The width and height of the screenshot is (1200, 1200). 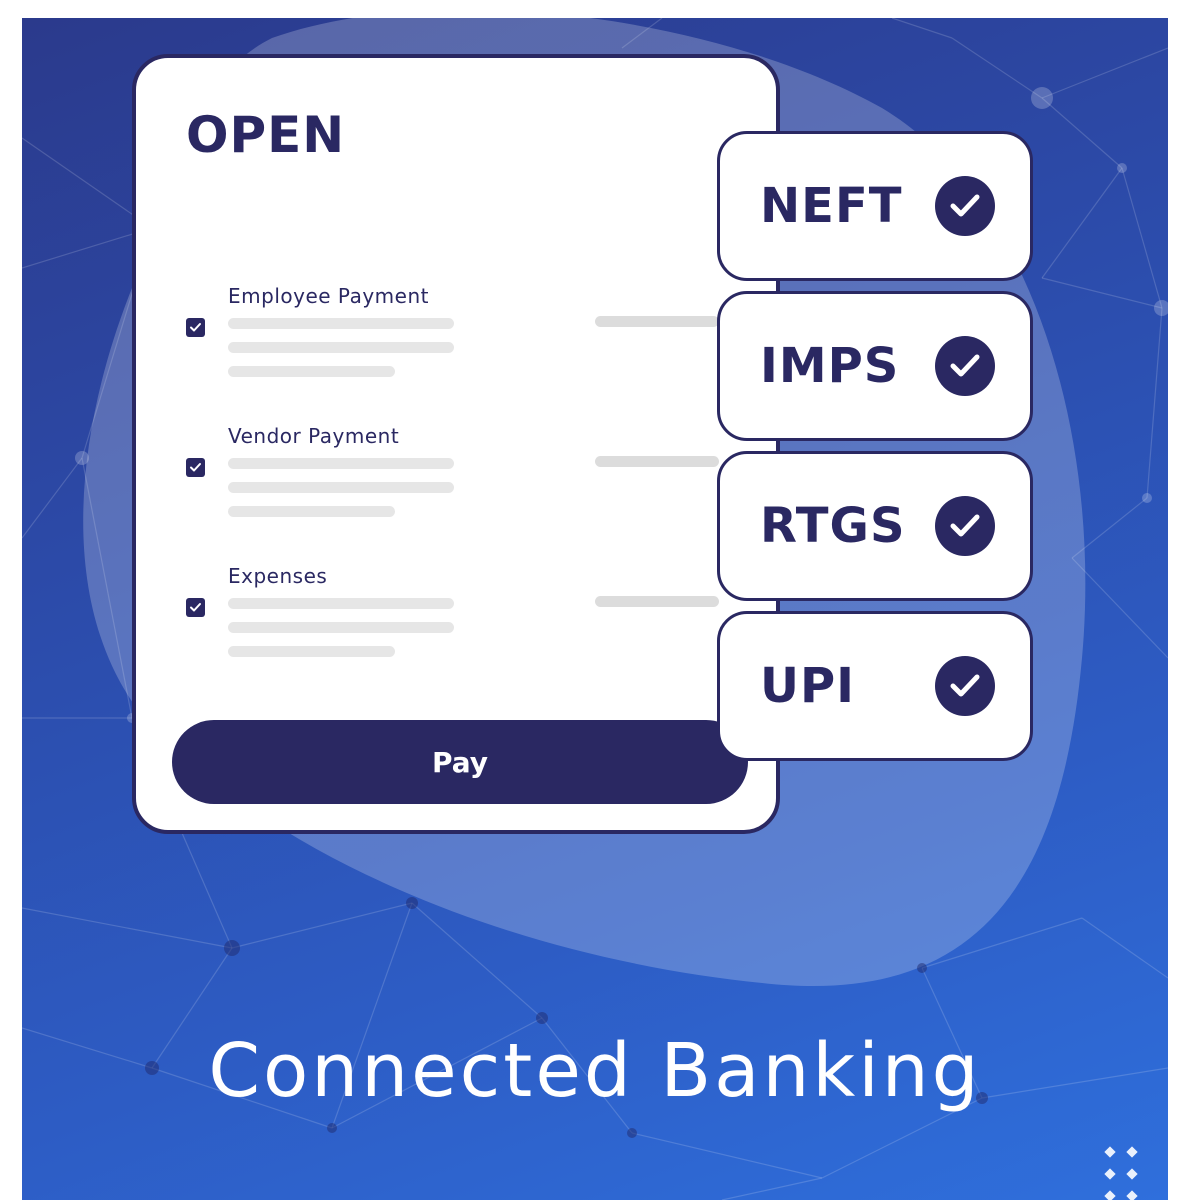 What do you see at coordinates (466, 339) in the screenshot?
I see `payment-item-employee: Employee Payment` at bounding box center [466, 339].